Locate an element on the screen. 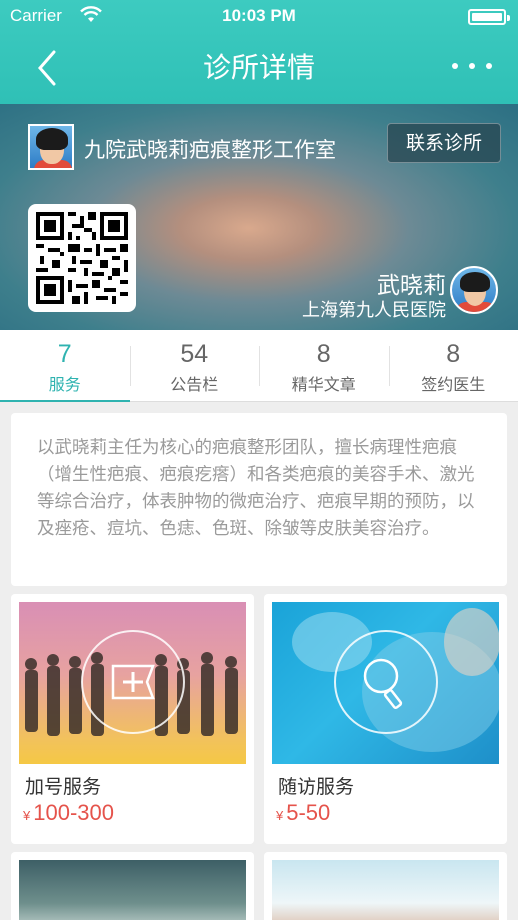 This screenshot has width=518, height=920. status-bar: Carrier 10:03 PM is located at coordinates (259, 17).